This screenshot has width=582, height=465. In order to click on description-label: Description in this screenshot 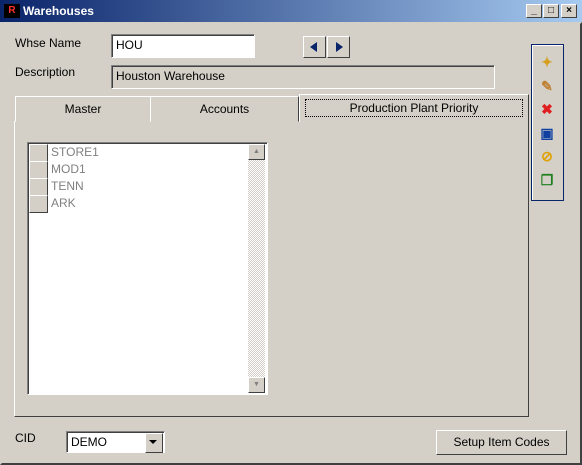, I will do `click(45, 72)`.